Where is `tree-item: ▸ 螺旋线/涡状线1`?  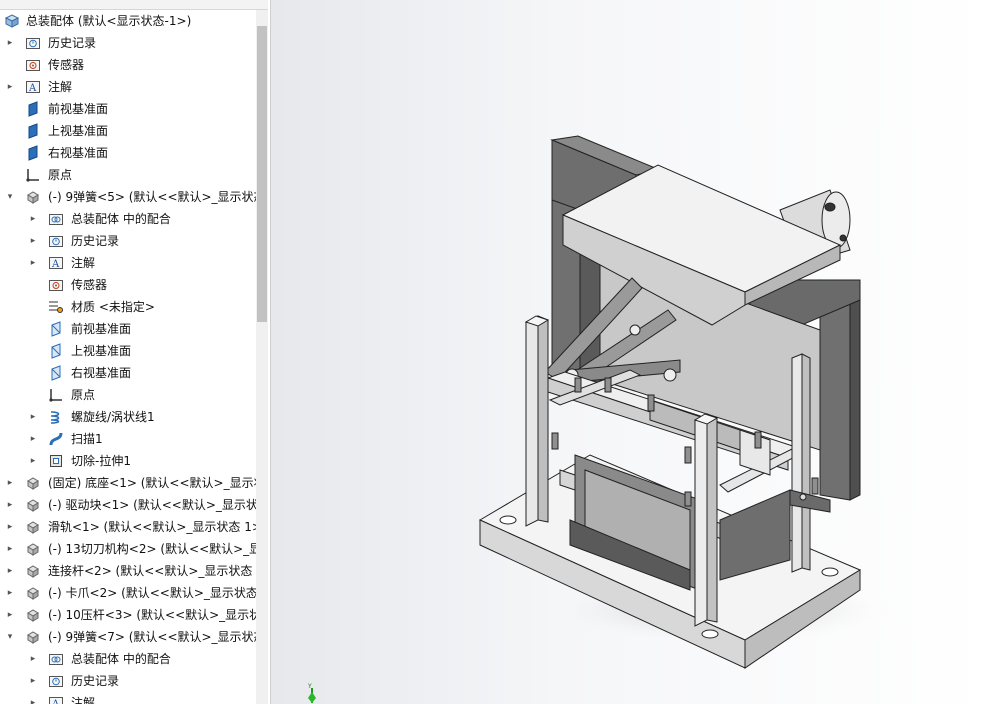 tree-item: ▸ 螺旋线/涡状线1 is located at coordinates (128, 417).